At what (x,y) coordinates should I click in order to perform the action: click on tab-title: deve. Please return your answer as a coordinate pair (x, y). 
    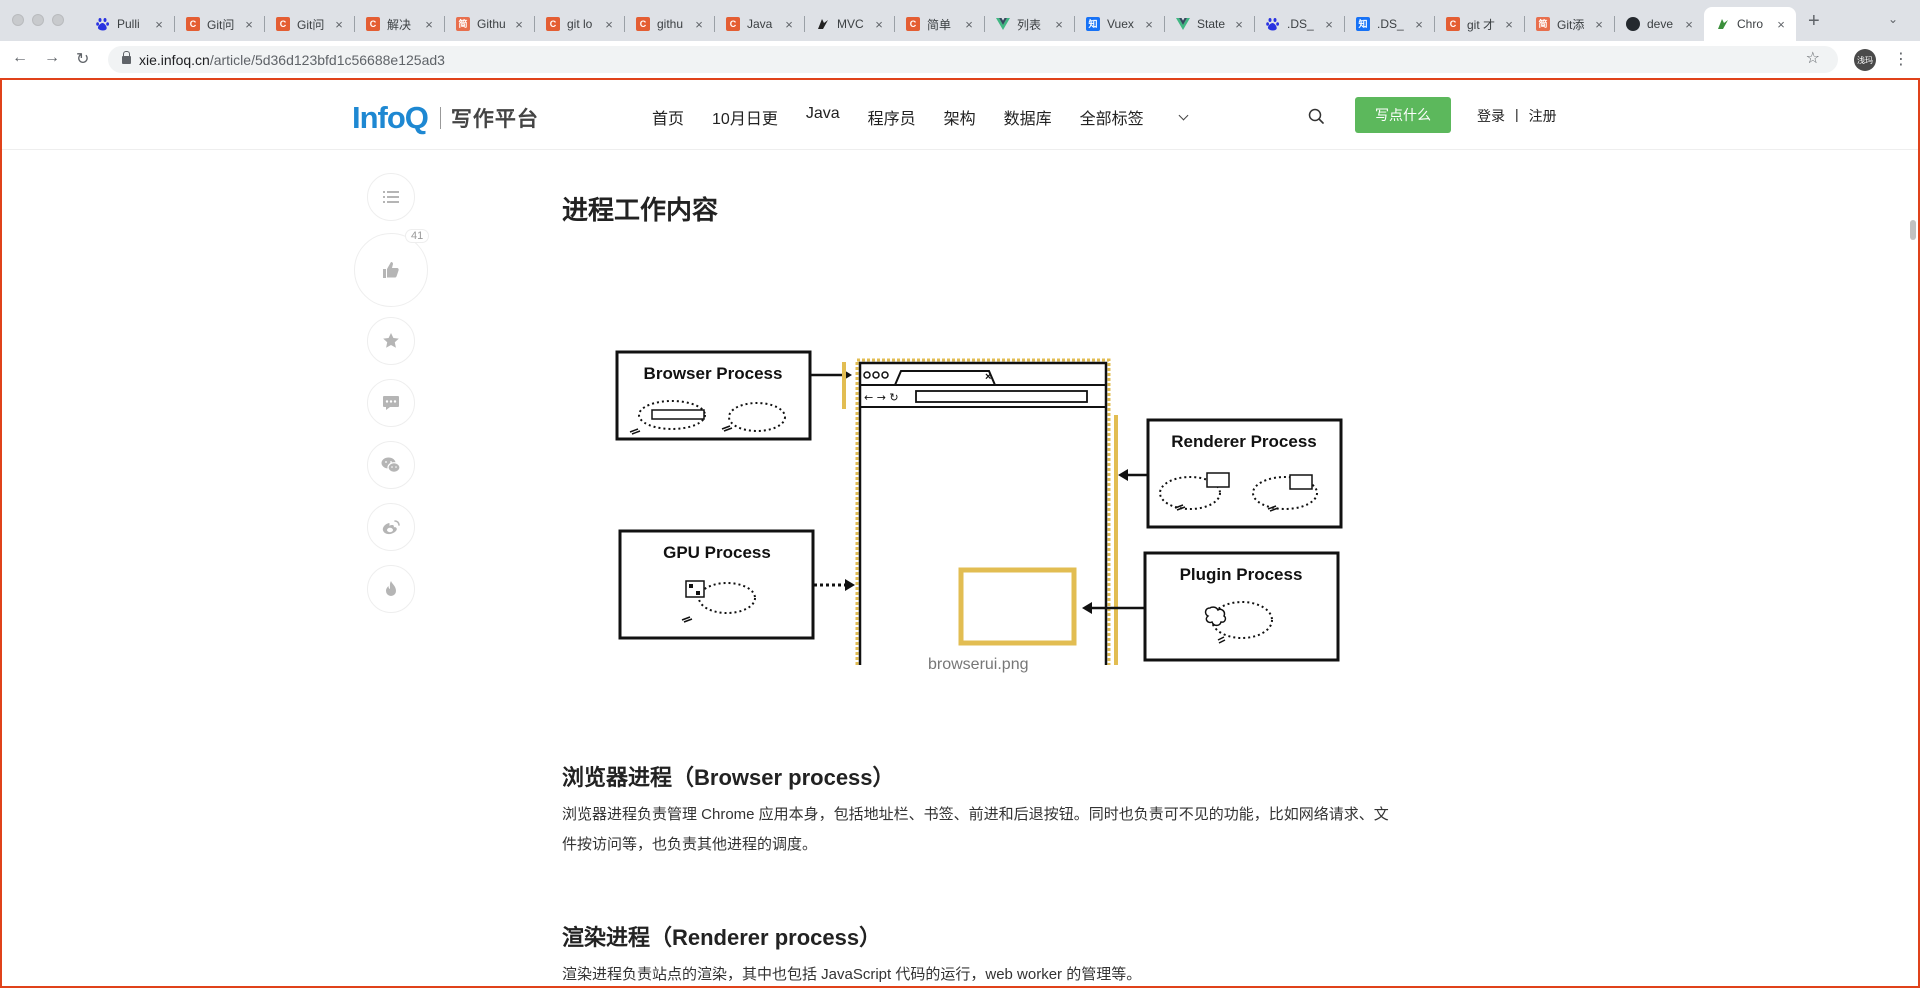
    Looking at the image, I should click on (1660, 24).